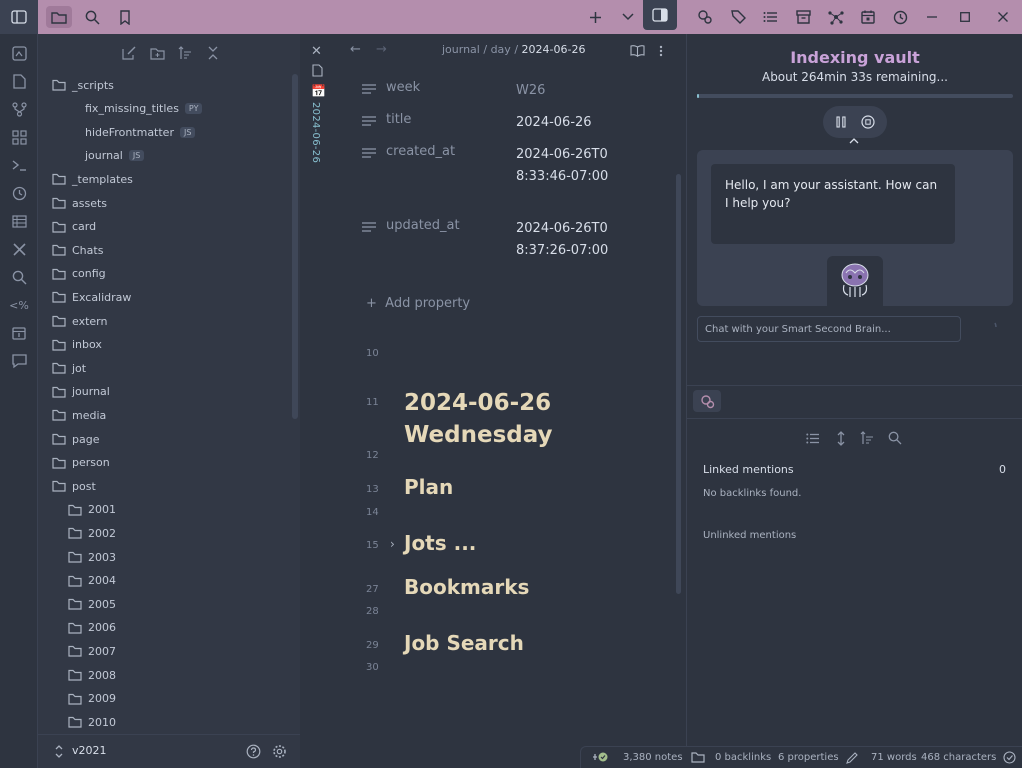 The width and height of the screenshot is (1022, 768). Describe the element at coordinates (19, 277) in the screenshot. I see `search-icon` at that location.